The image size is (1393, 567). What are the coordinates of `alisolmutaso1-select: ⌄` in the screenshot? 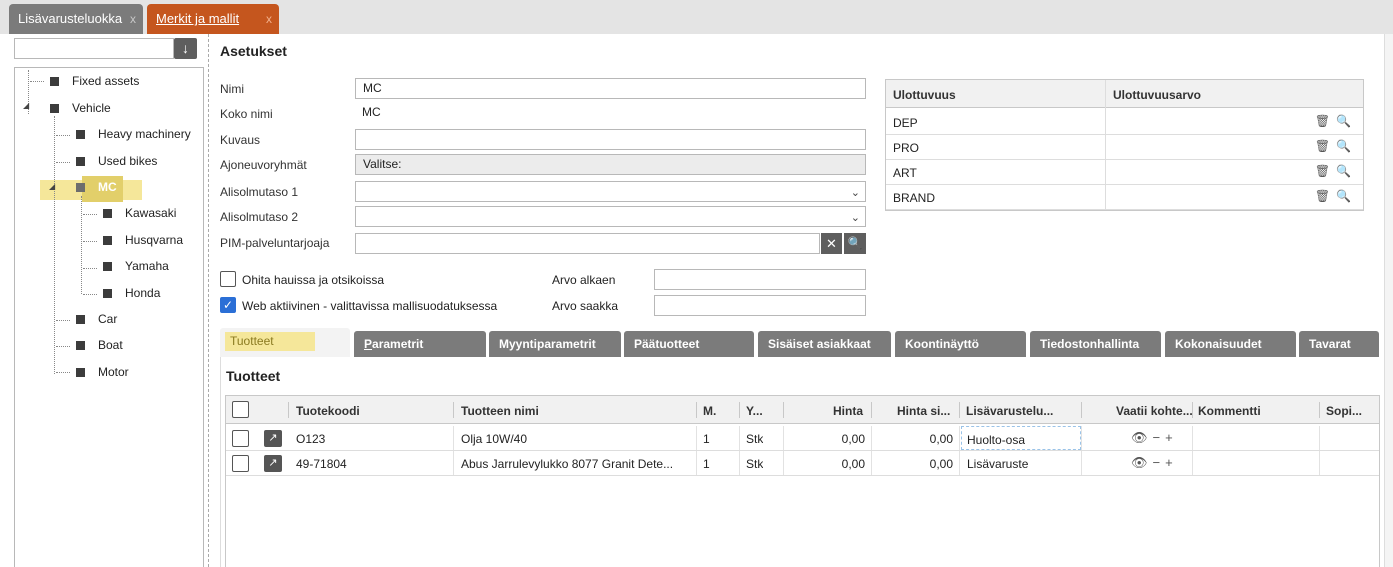 It's located at (610, 191).